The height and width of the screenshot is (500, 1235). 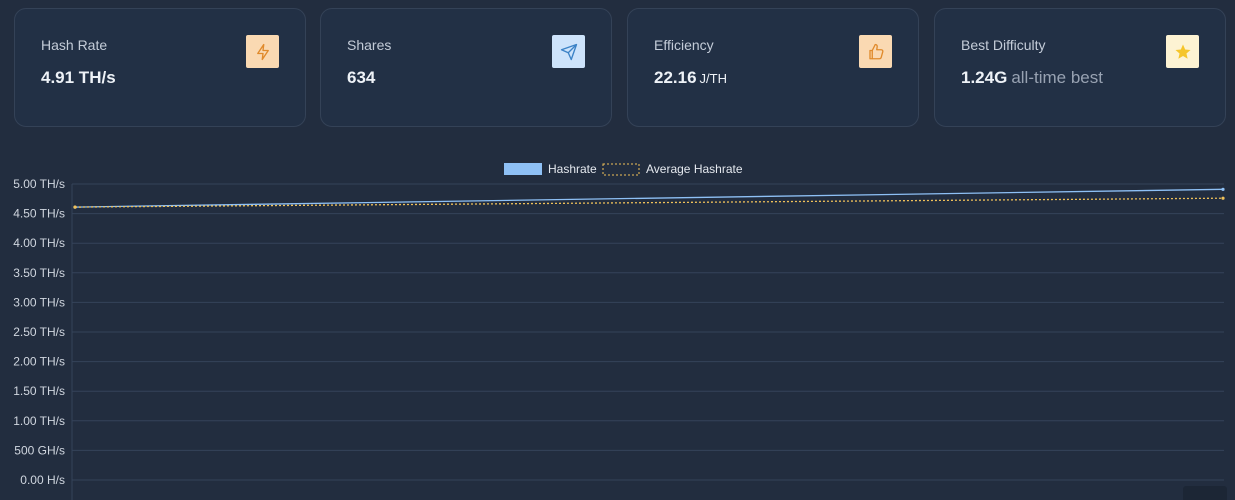 What do you see at coordinates (621, 169) in the screenshot?
I see `legend-average-swatch` at bounding box center [621, 169].